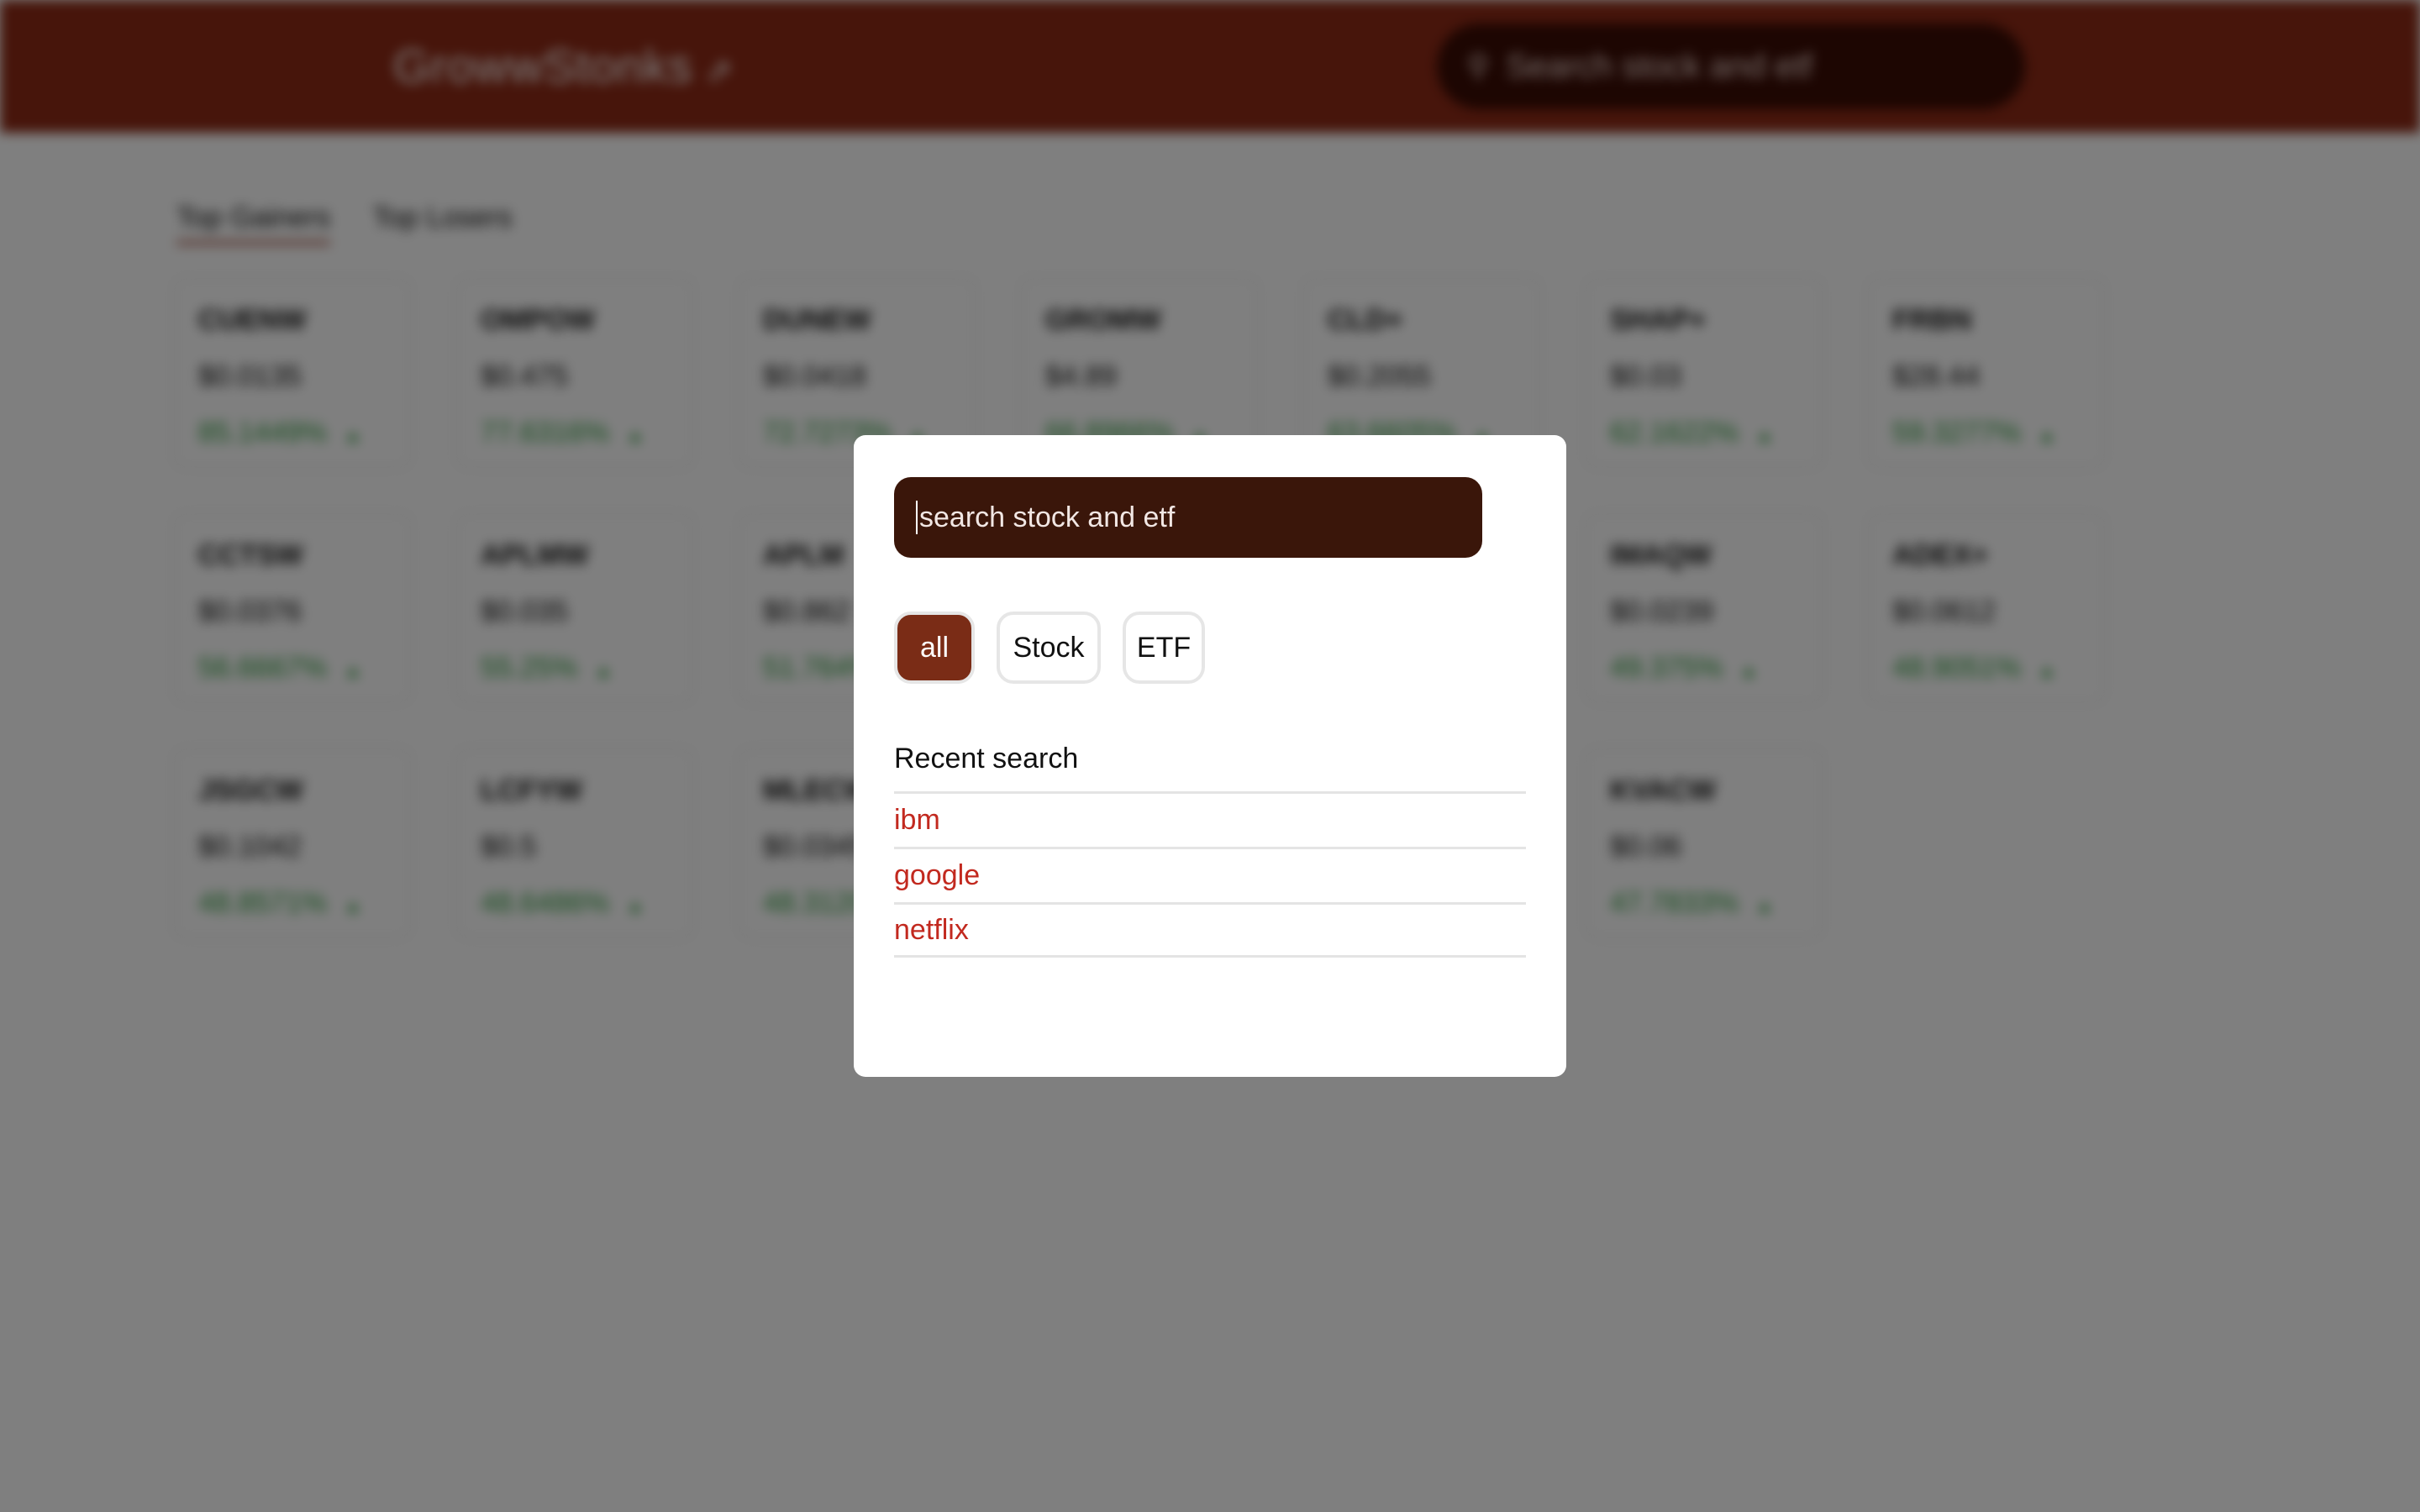 The width and height of the screenshot is (2420, 1512). I want to click on recent-search-list: ibm google netflix, so click(1210, 874).